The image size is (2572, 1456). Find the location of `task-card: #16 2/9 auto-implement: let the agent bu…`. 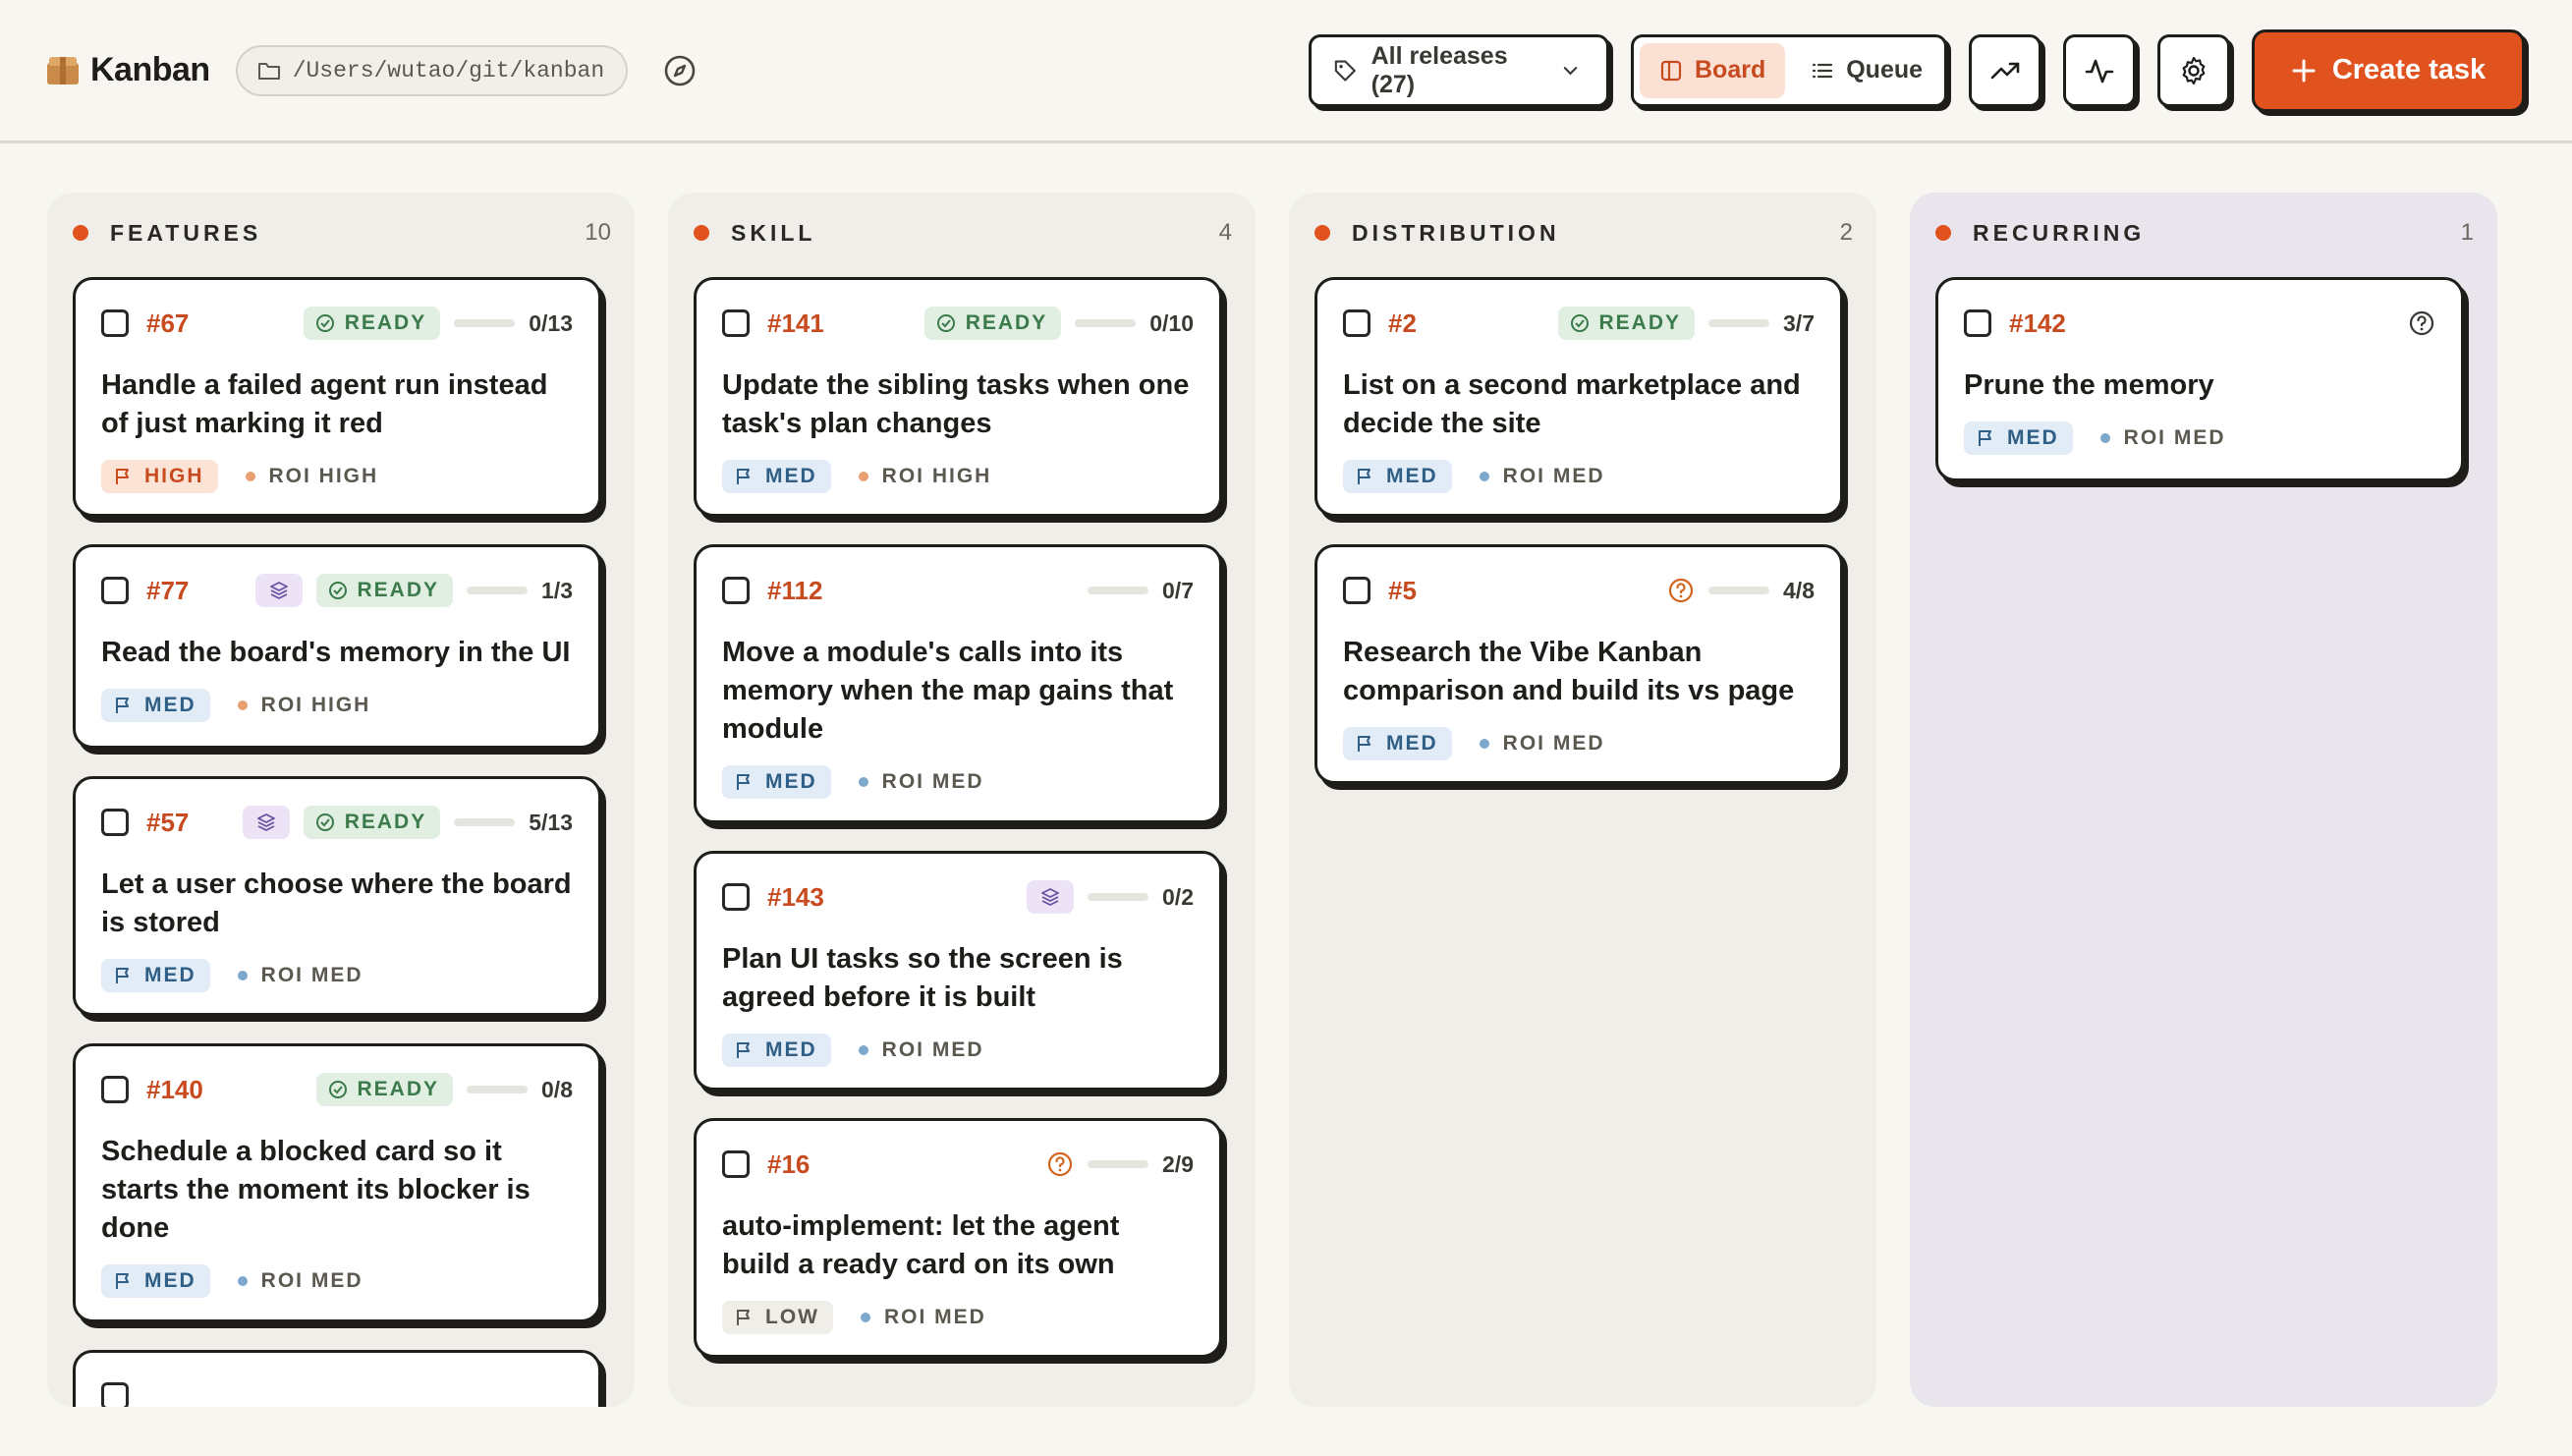

task-card: #16 2/9 auto-implement: let the agent bu… is located at coordinates (958, 1238).